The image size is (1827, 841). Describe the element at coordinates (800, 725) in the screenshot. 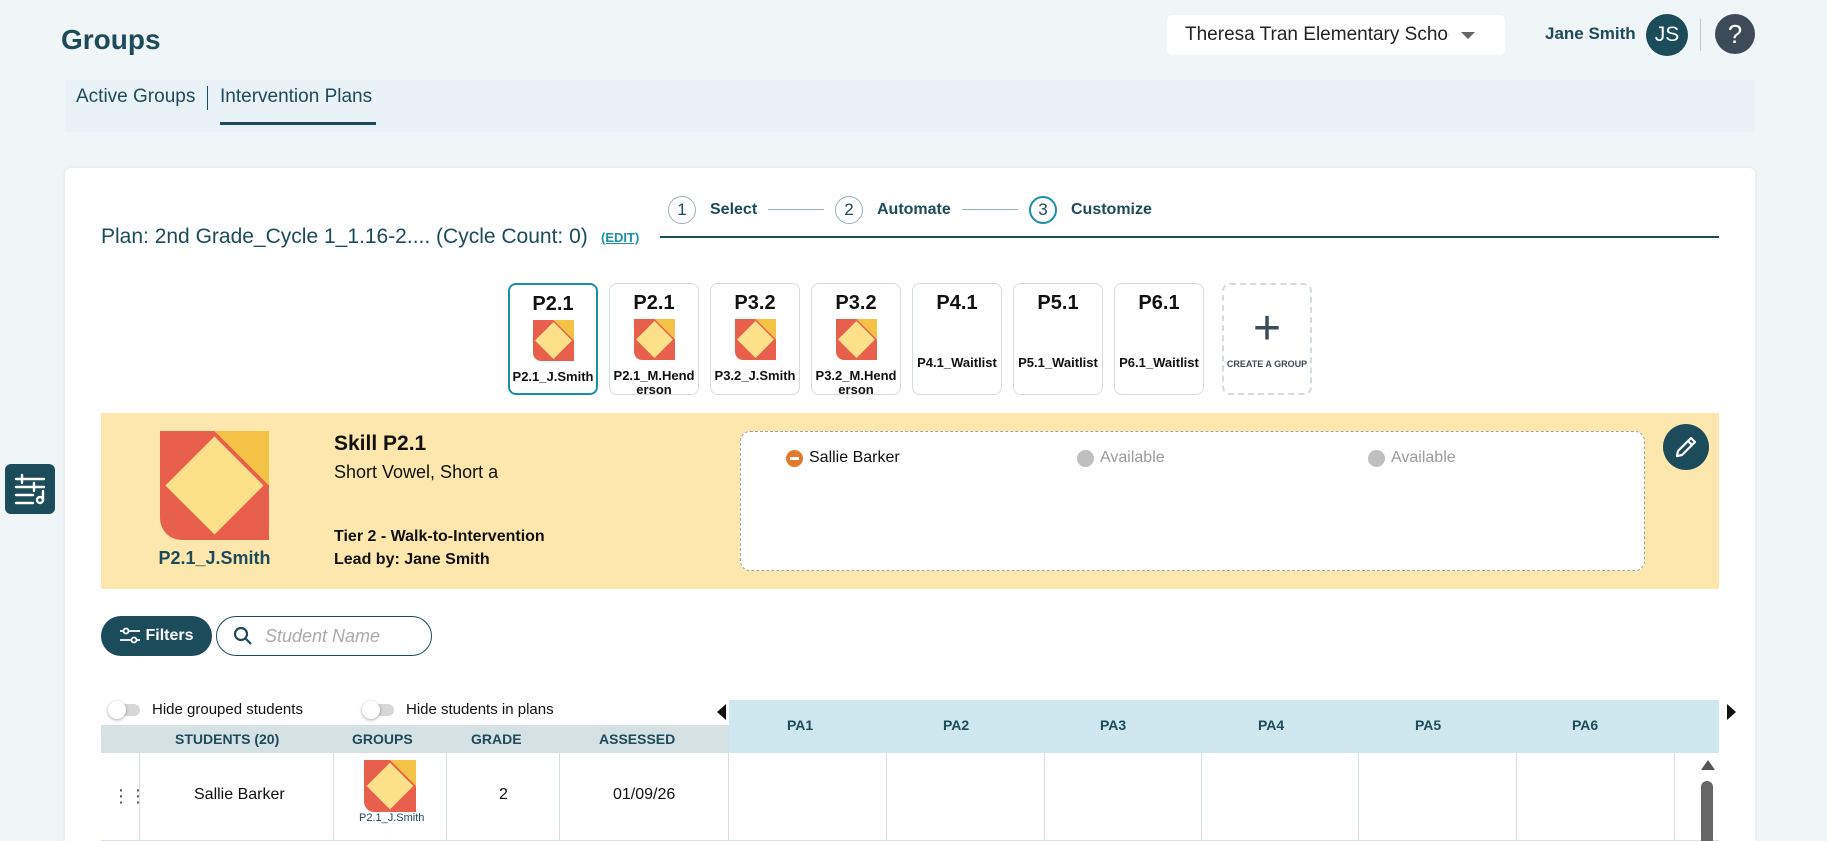

I see `column-header-pa1: PA1` at that location.